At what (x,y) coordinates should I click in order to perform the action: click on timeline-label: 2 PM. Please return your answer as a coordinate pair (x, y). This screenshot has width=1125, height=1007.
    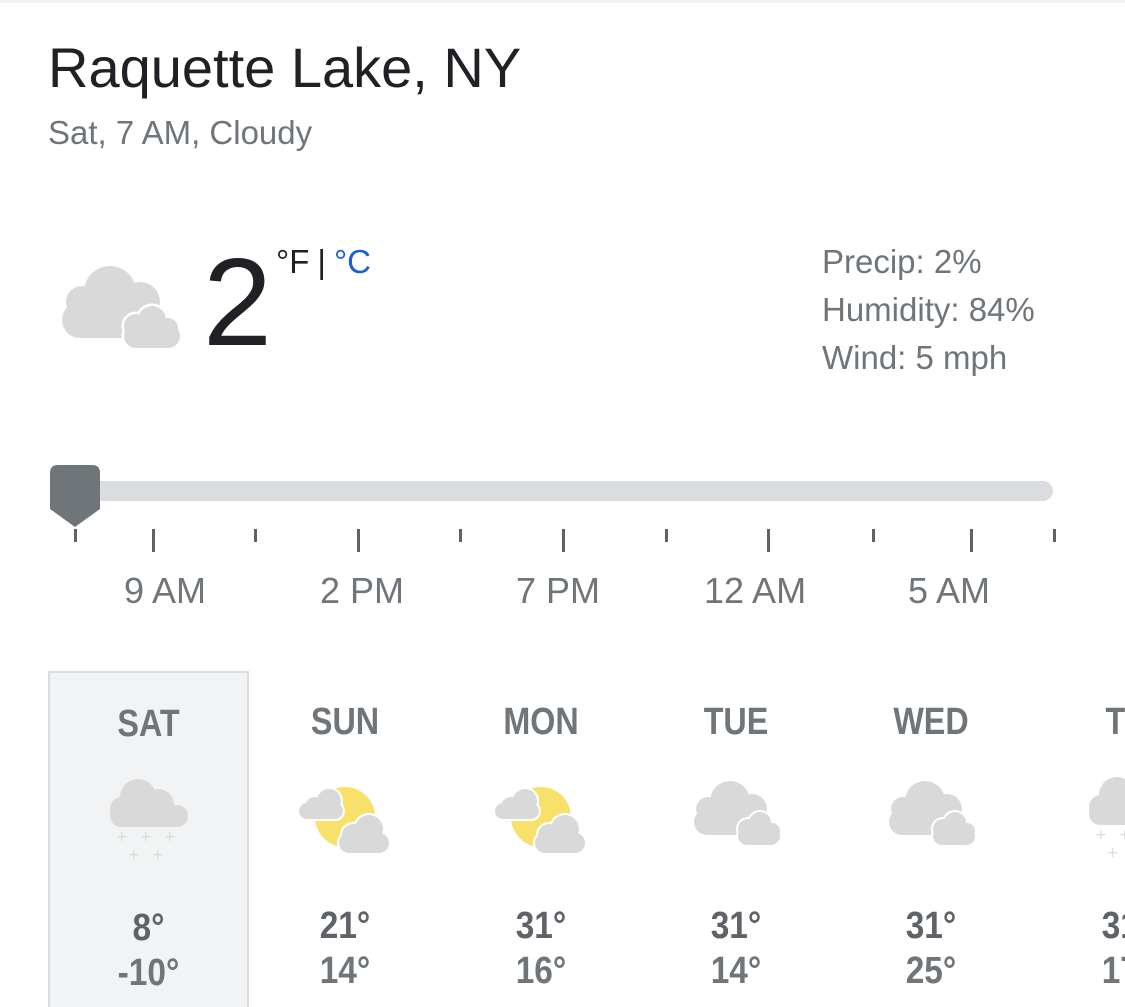
    Looking at the image, I should click on (362, 590).